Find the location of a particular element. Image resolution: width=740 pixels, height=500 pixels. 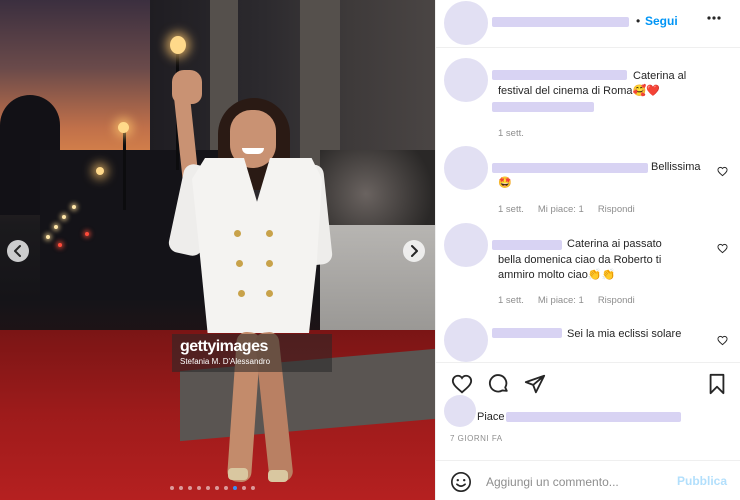

chevron-left-icon is located at coordinates (17, 251).